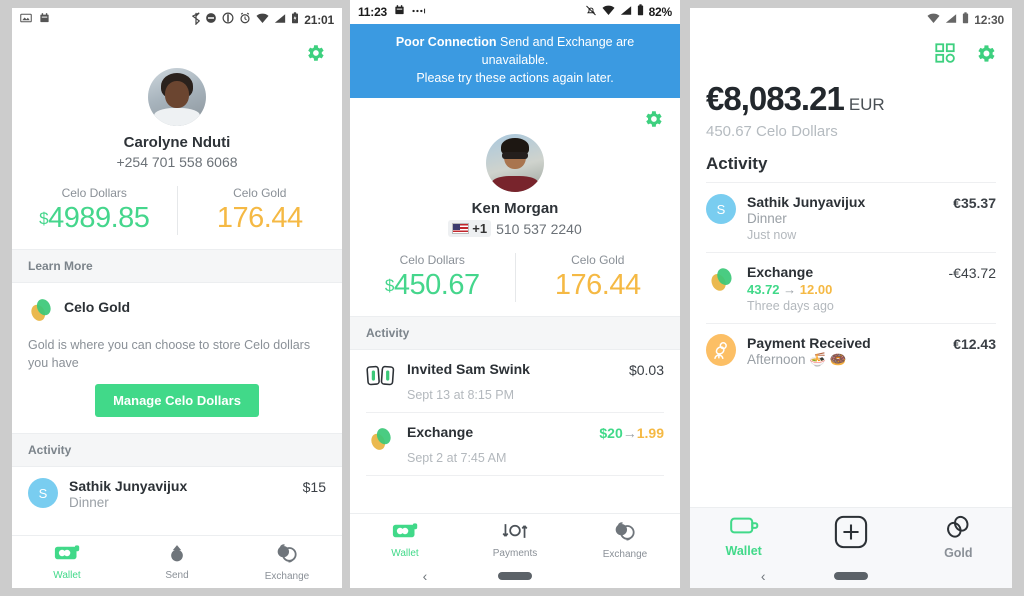  Describe the element at coordinates (767, 218) in the screenshot. I see `activity-subtitle: Dinner` at that location.